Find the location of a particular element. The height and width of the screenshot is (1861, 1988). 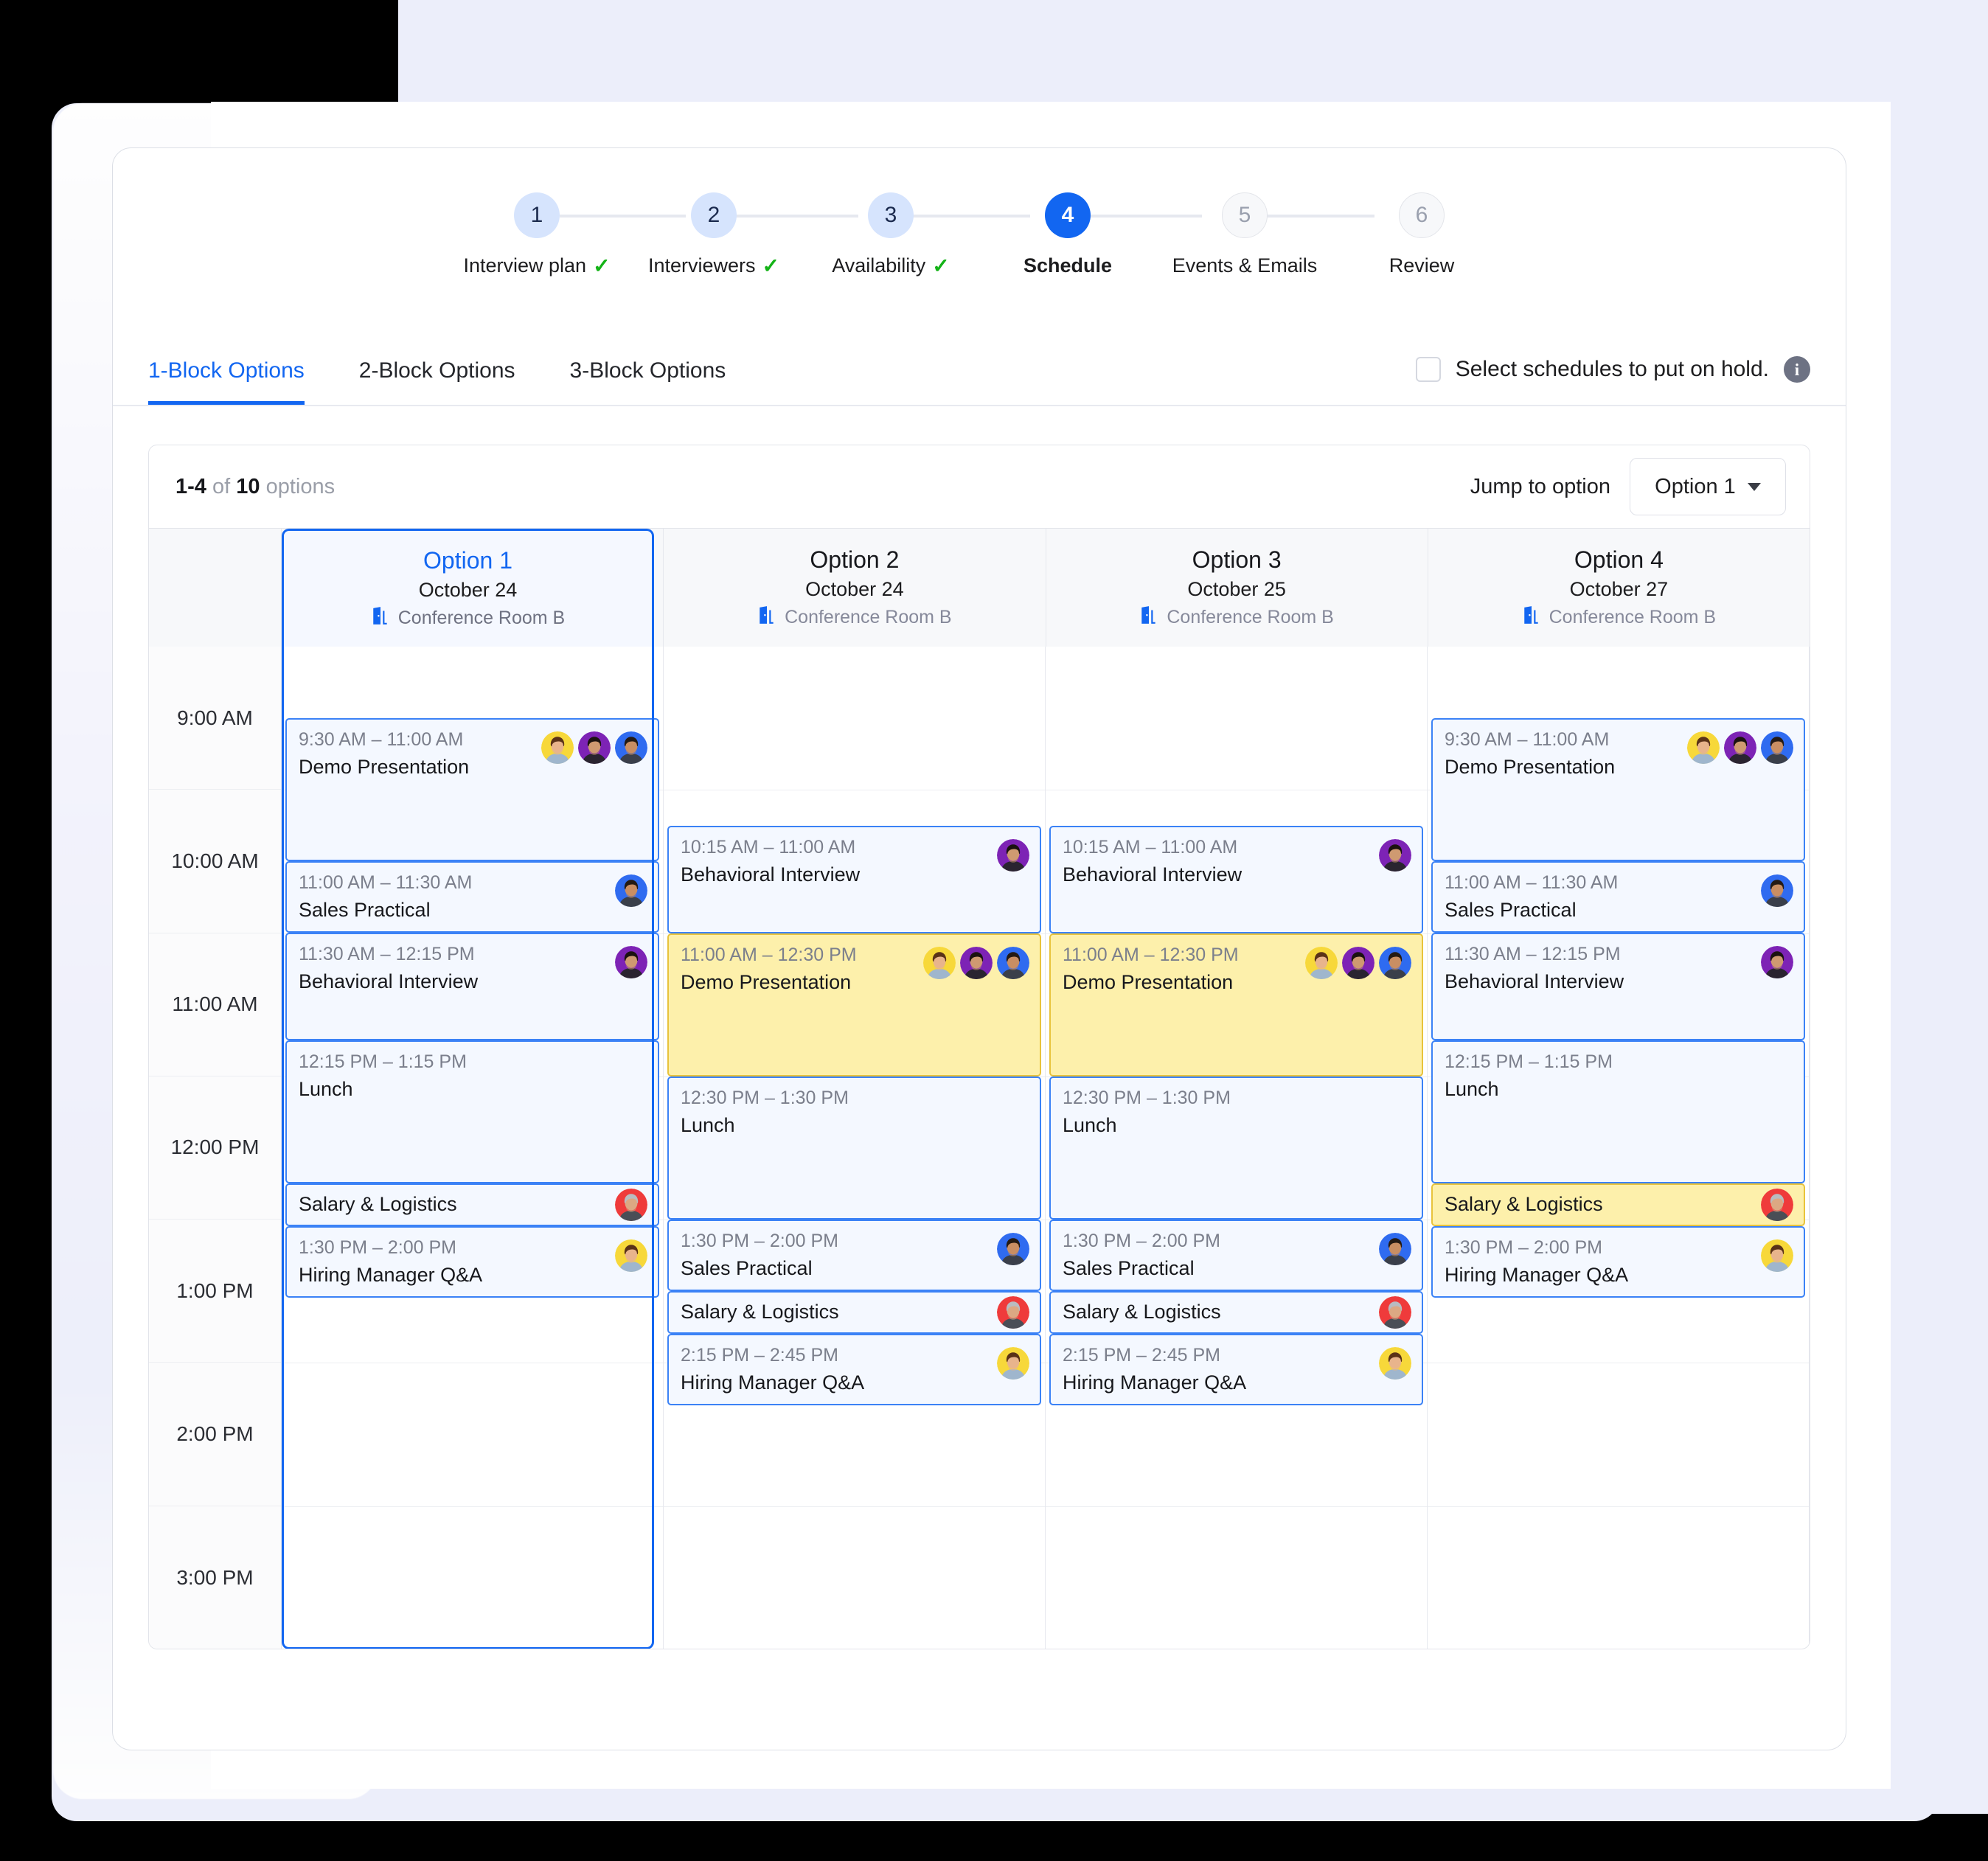

stepper-step-3: 3 Availability ✓ is located at coordinates (891, 234).